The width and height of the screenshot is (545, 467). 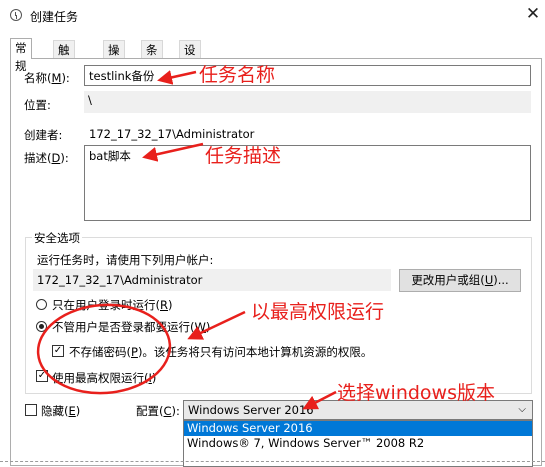 I want to click on highlight-ellipse, so click(x=104, y=349).